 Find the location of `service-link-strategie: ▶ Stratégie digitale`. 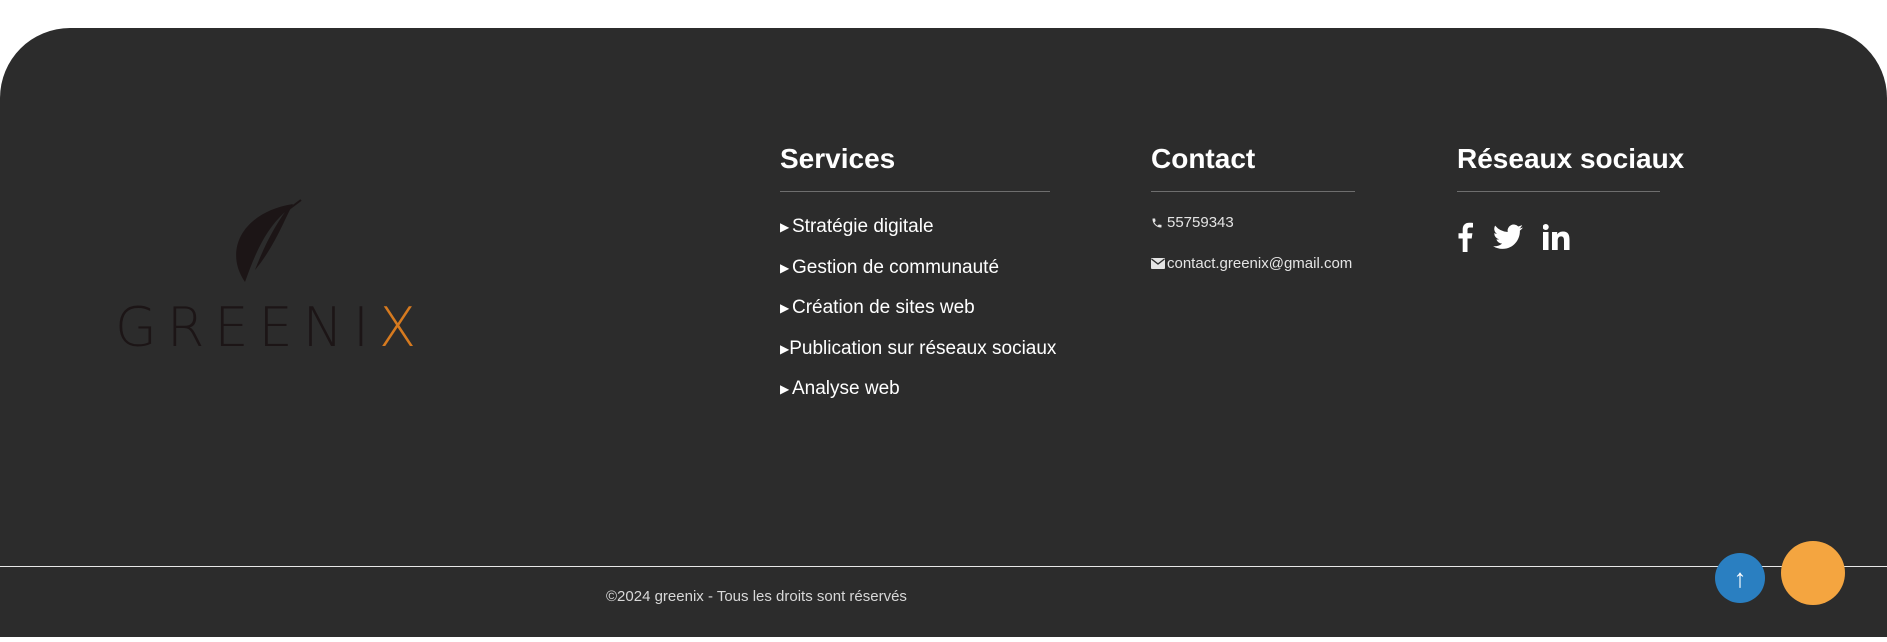

service-link-strategie: ▶ Stratégie digitale is located at coordinates (915, 234).